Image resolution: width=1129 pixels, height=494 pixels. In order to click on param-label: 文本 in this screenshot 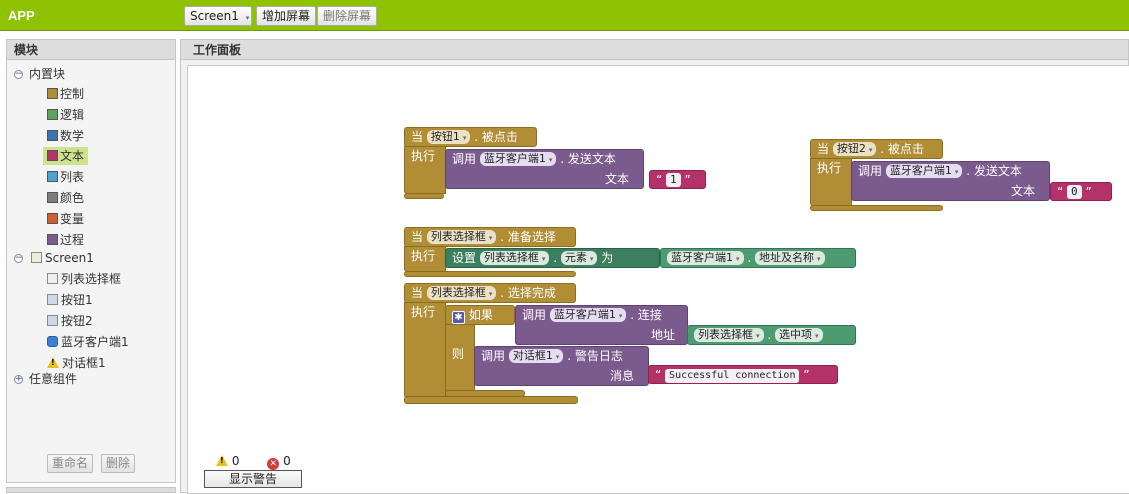, I will do `click(616, 179)`.